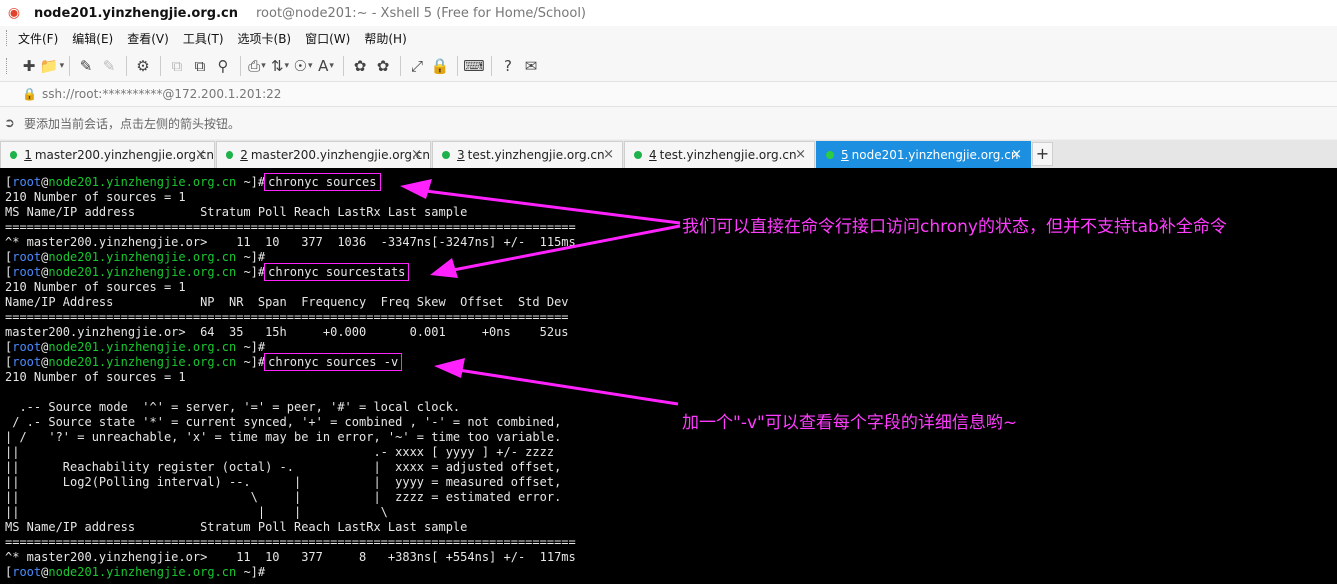 This screenshot has width=1337, height=584. Describe the element at coordinates (850, 423) in the screenshot. I see `annotation-text-2: 加一个"-v"可以查看每个字段的详细信息哟~` at that location.